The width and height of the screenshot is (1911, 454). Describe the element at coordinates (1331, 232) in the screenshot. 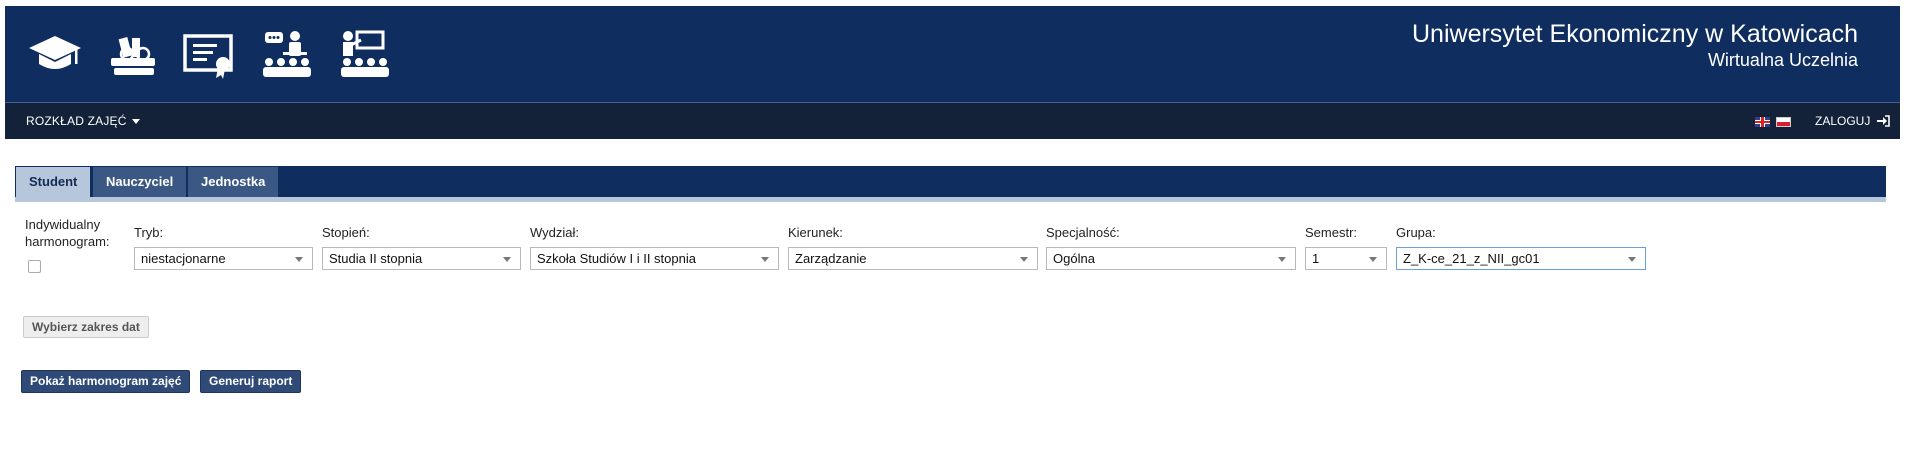

I see `semestr-label: Semestr:` at that location.